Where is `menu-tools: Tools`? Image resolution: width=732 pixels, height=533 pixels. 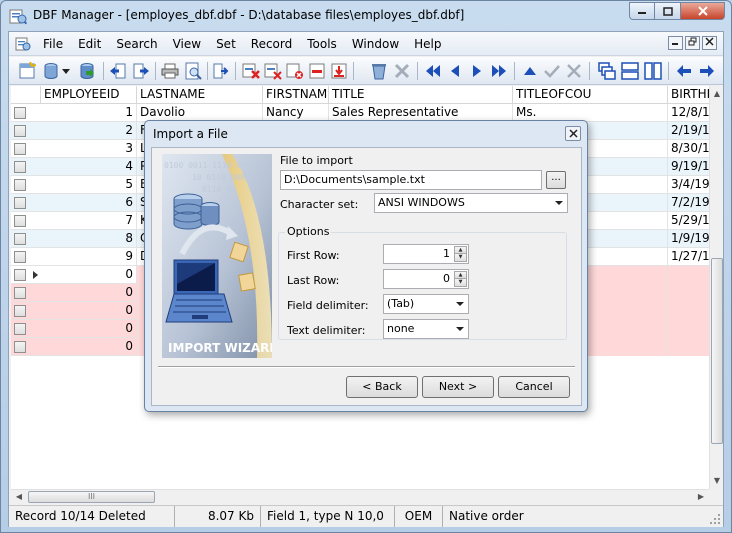
menu-tools: Tools is located at coordinates (322, 44).